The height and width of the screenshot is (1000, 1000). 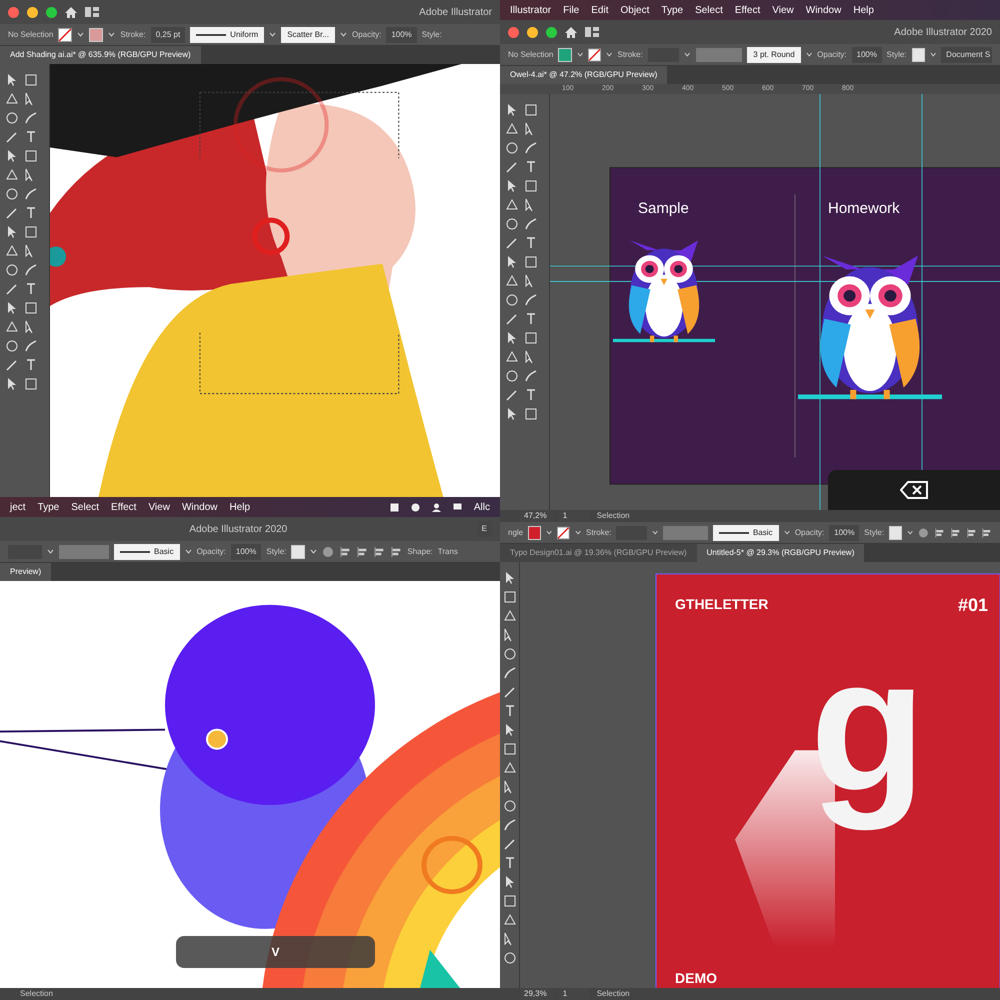 I want to click on value-field: 0,25 pt, so click(x=168, y=34).